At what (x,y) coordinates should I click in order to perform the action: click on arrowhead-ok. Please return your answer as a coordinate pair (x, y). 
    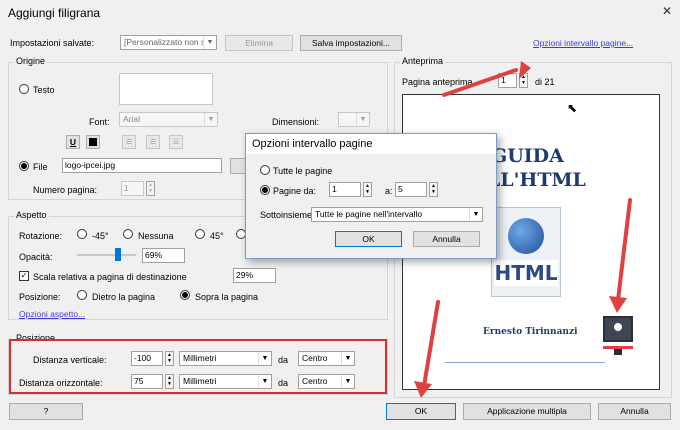
    Looking at the image, I should click on (423, 389).